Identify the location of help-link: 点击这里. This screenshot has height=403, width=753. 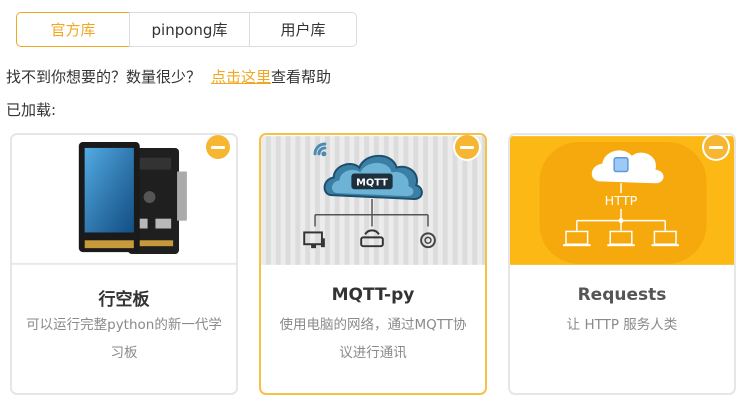
(241, 77).